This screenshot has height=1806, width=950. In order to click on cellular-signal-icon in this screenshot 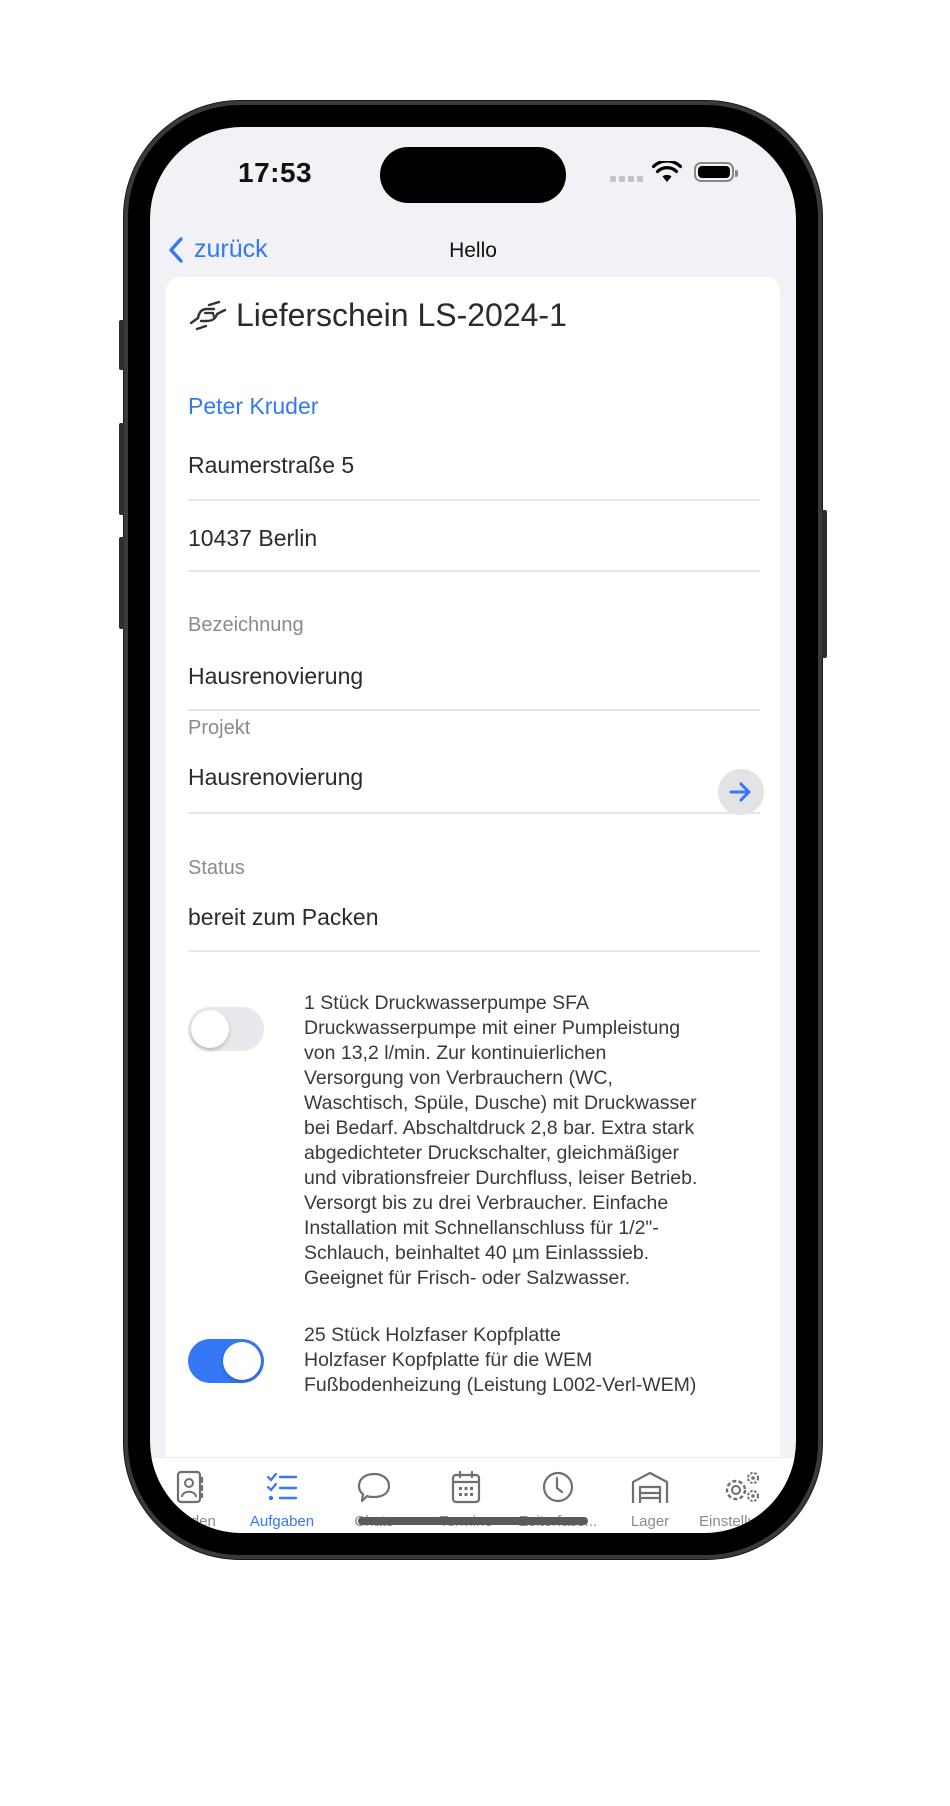, I will do `click(626, 179)`.